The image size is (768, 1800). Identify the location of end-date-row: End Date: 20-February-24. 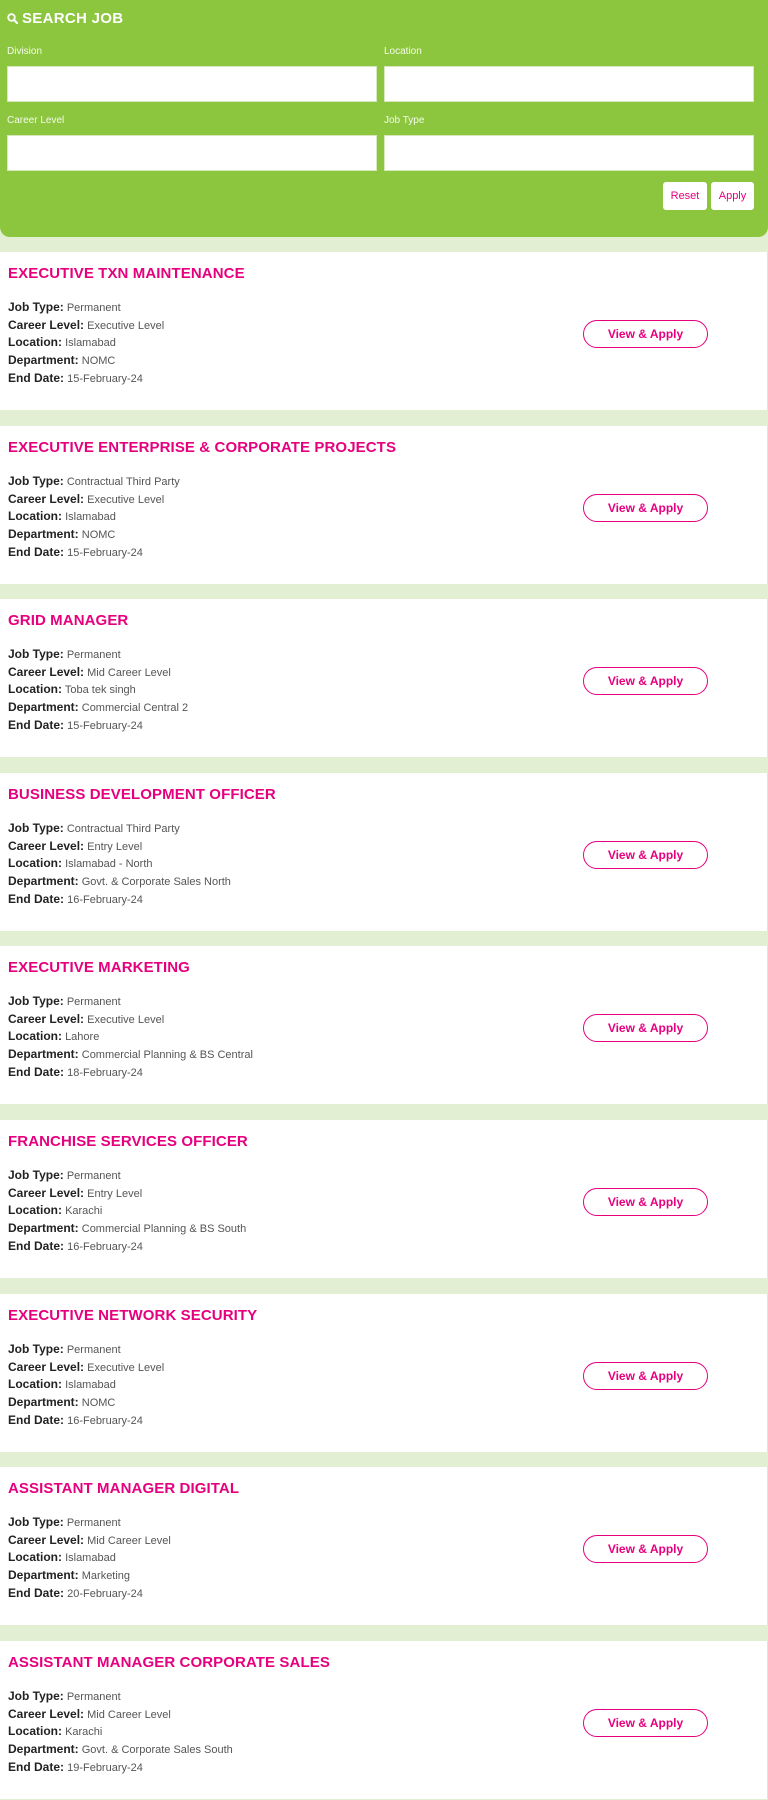
(89, 1594).